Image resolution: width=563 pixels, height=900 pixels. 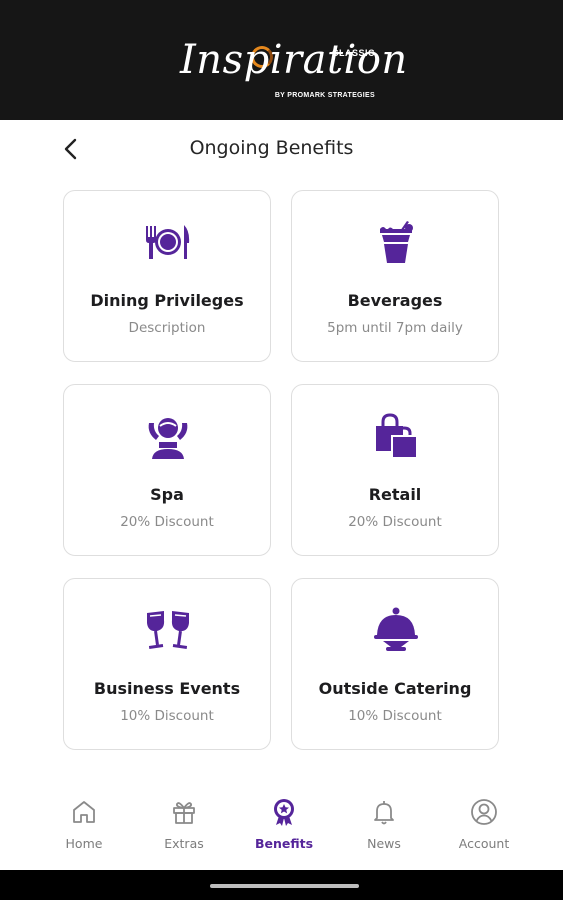 I want to click on logo-edition-text: CLASSIC, so click(x=353, y=53).